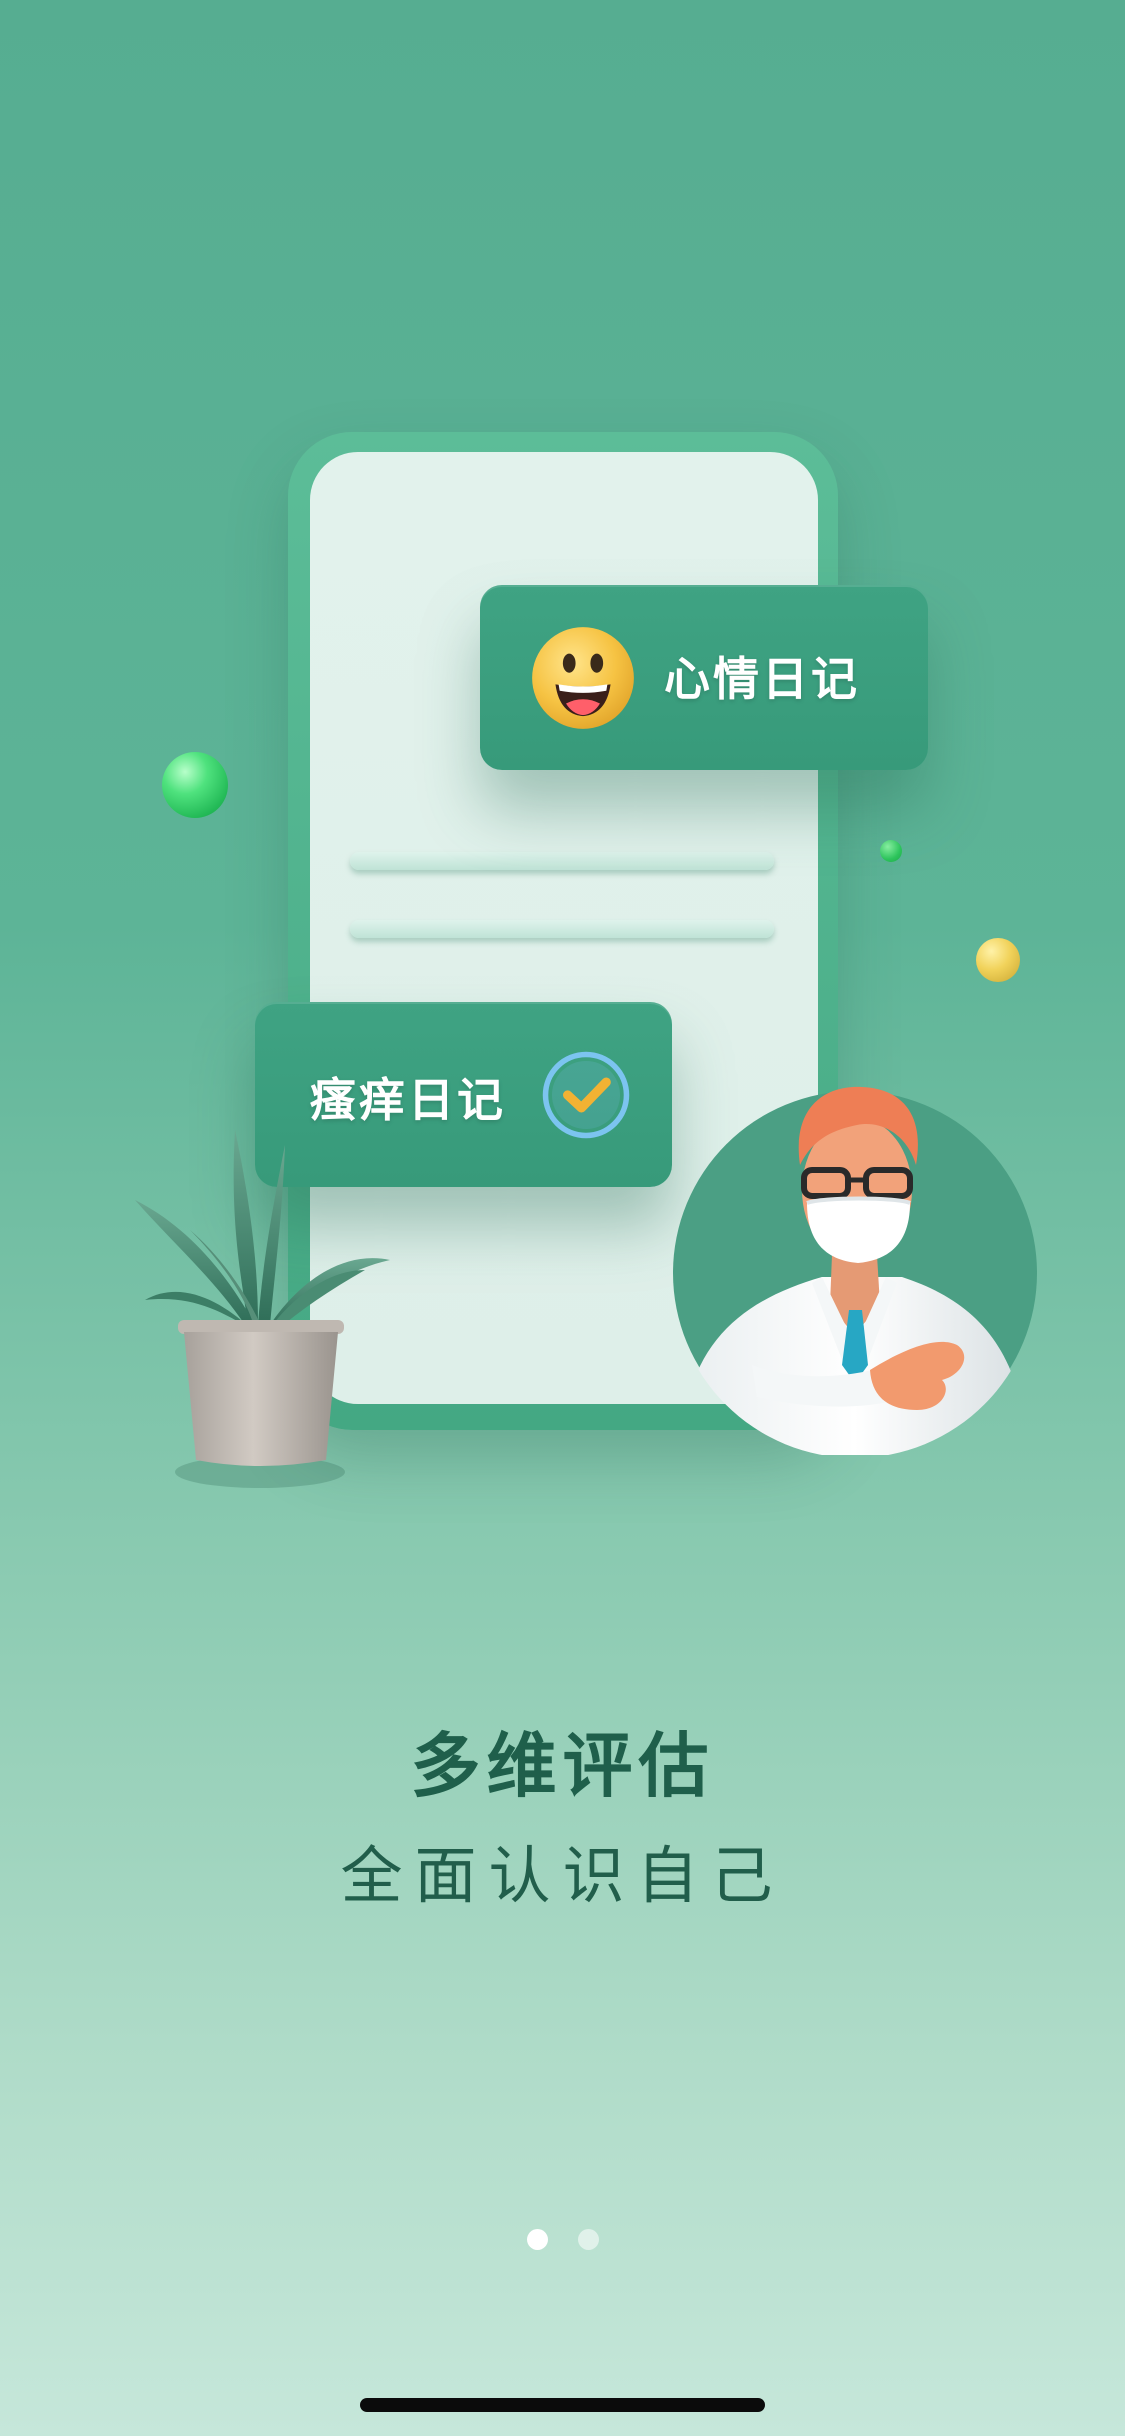 This screenshot has height=2436, width=1125. What do you see at coordinates (891, 851) in the screenshot?
I see `small-green-sphere-decoration` at bounding box center [891, 851].